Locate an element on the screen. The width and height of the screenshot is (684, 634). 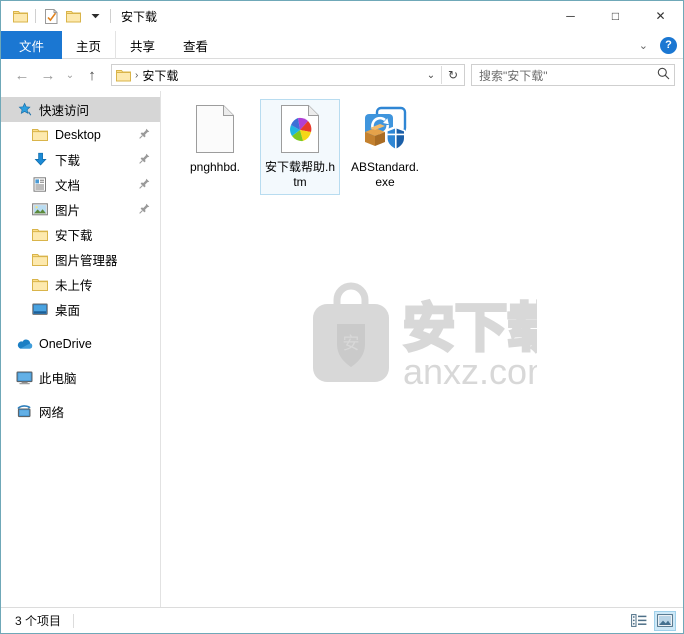
status-bar: 3 个项目 is located at coordinates (342, 620).